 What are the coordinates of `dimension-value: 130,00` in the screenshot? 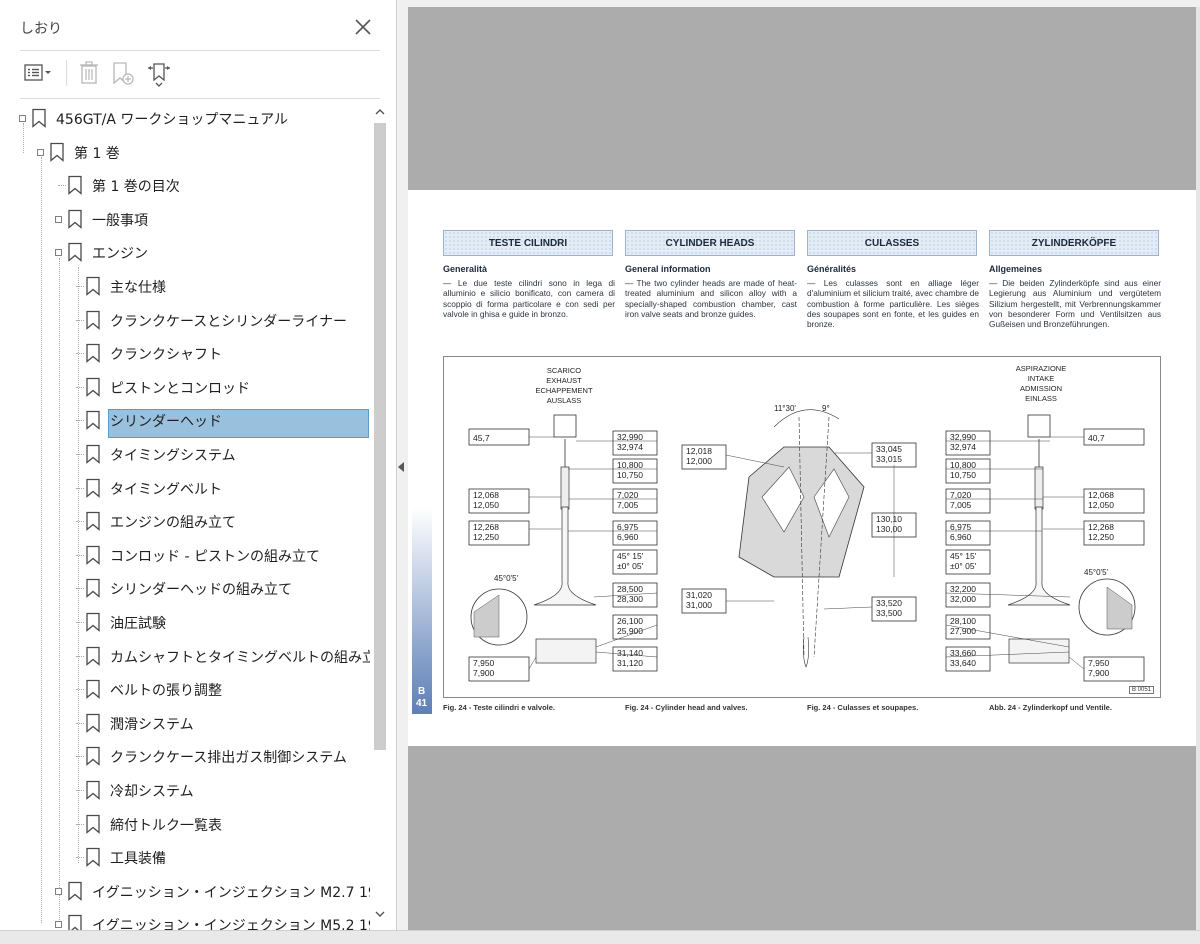 It's located at (889, 529).